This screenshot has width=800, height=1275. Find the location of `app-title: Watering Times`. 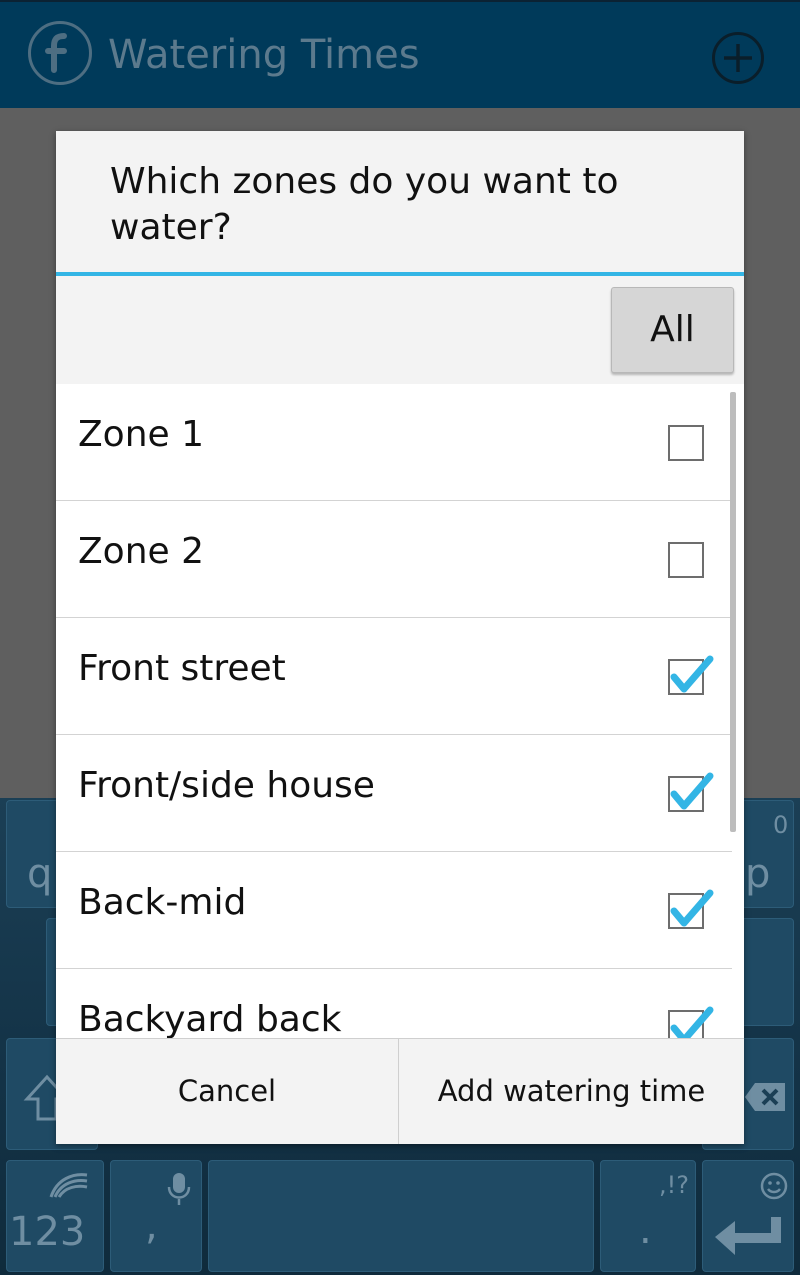

app-title: Watering Times is located at coordinates (264, 55).